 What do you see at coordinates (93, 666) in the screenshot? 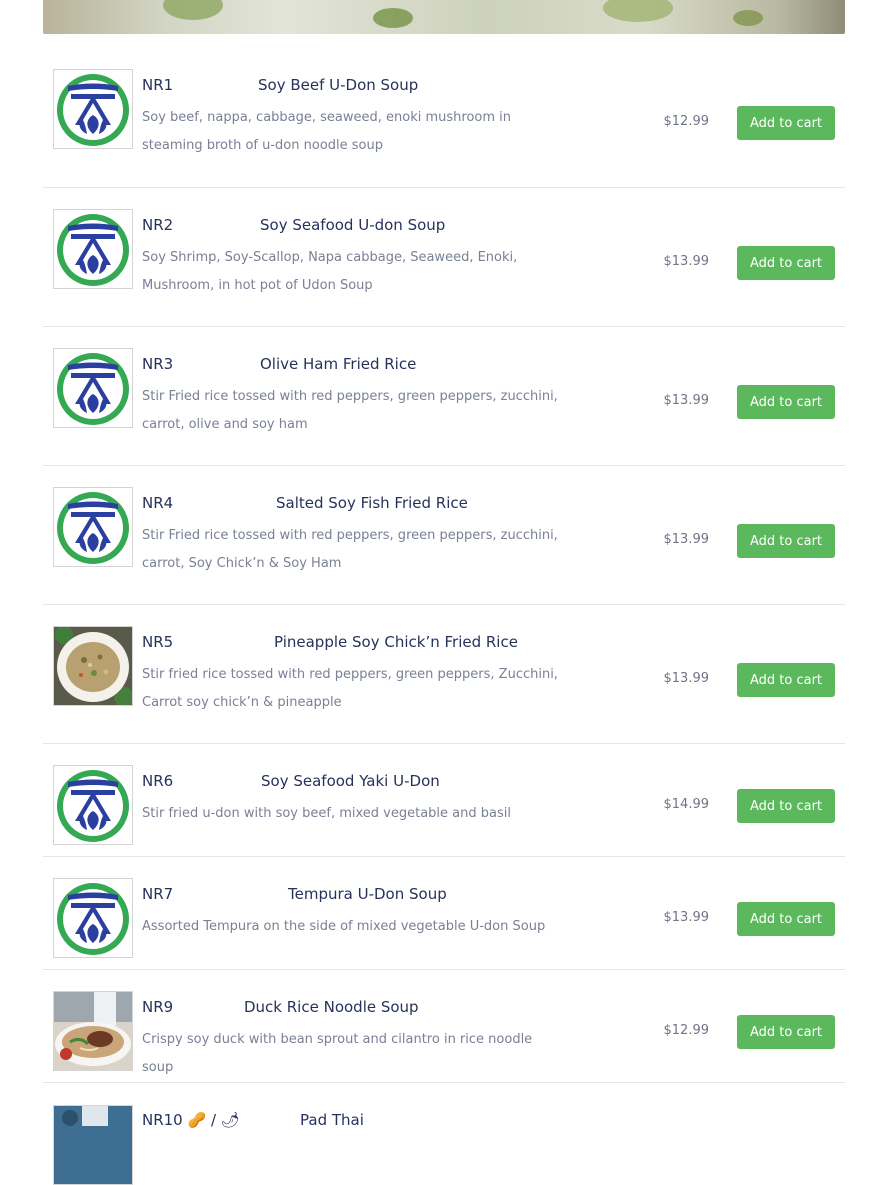
I see `fried-rice-photo` at bounding box center [93, 666].